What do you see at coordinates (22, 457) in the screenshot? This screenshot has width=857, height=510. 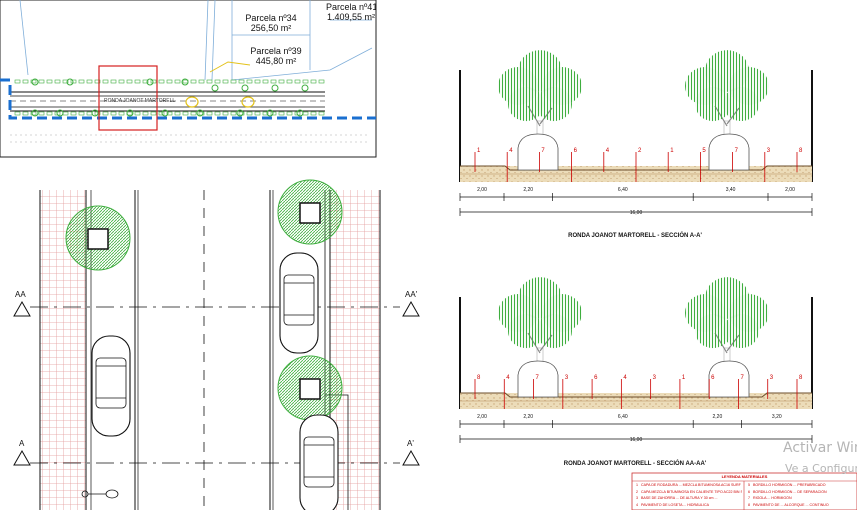 I see `section-mark-a` at bounding box center [22, 457].